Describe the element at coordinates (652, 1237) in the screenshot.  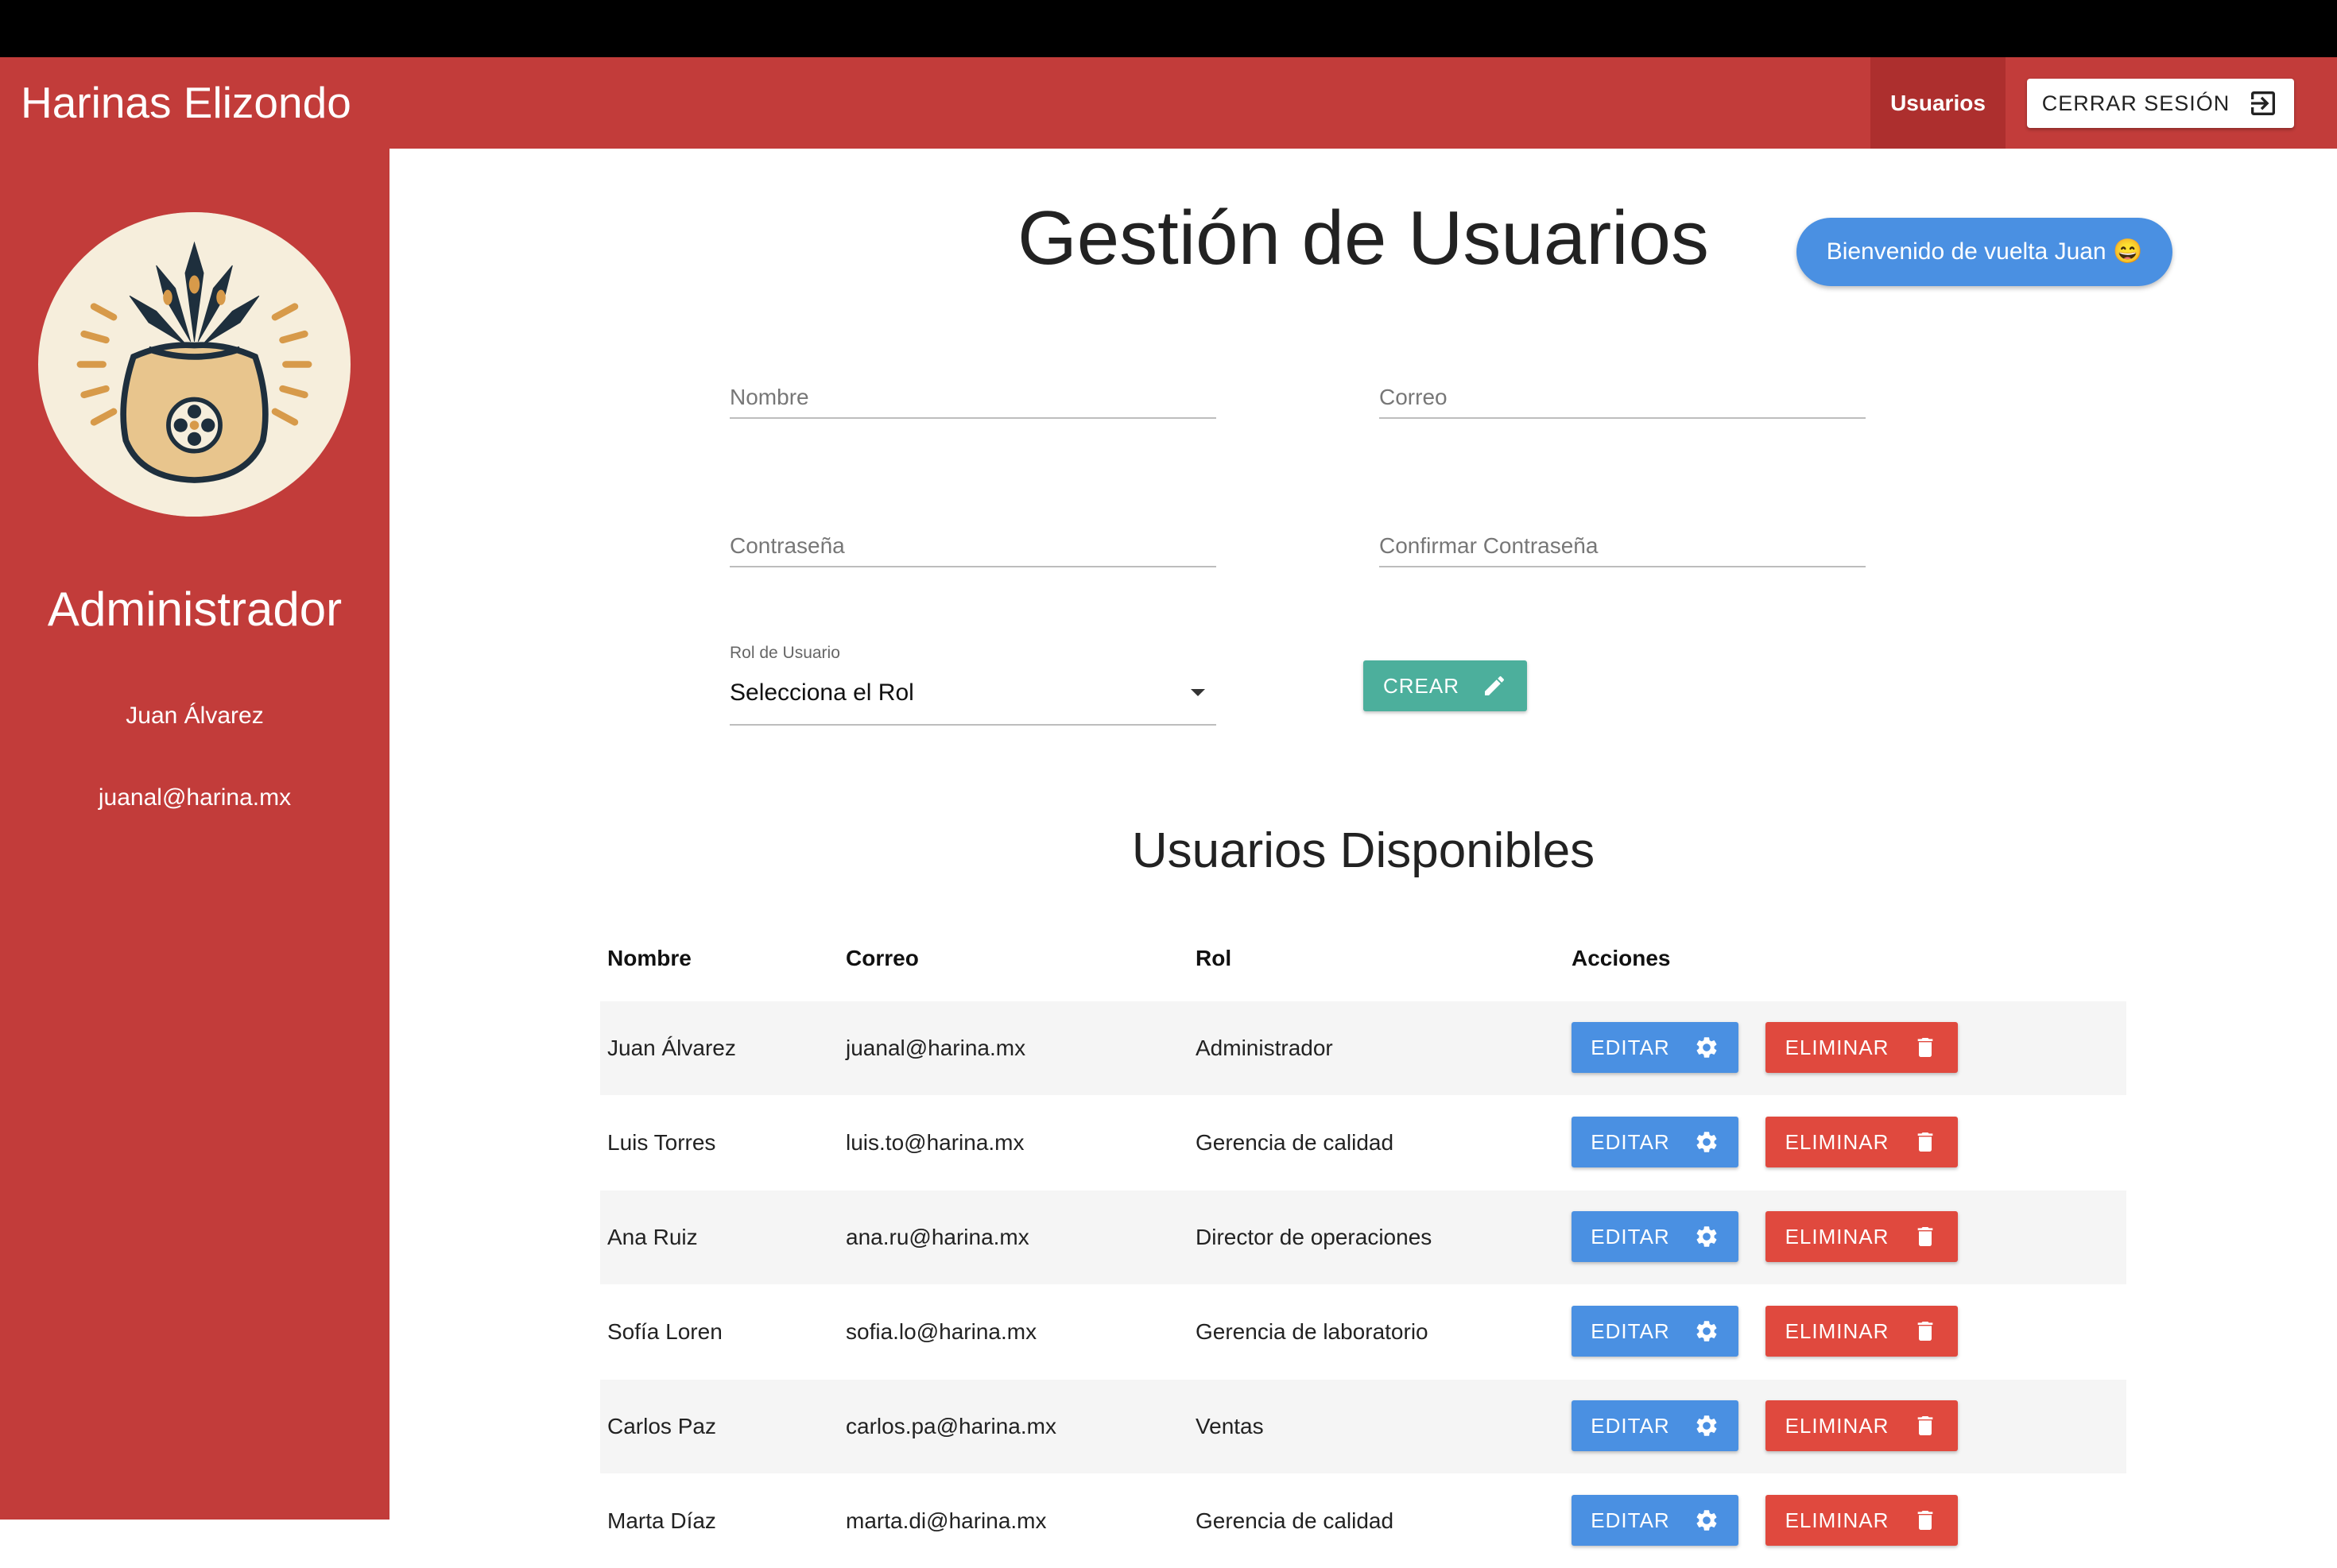
I see `cell-name: Ana Ruiz` at that location.